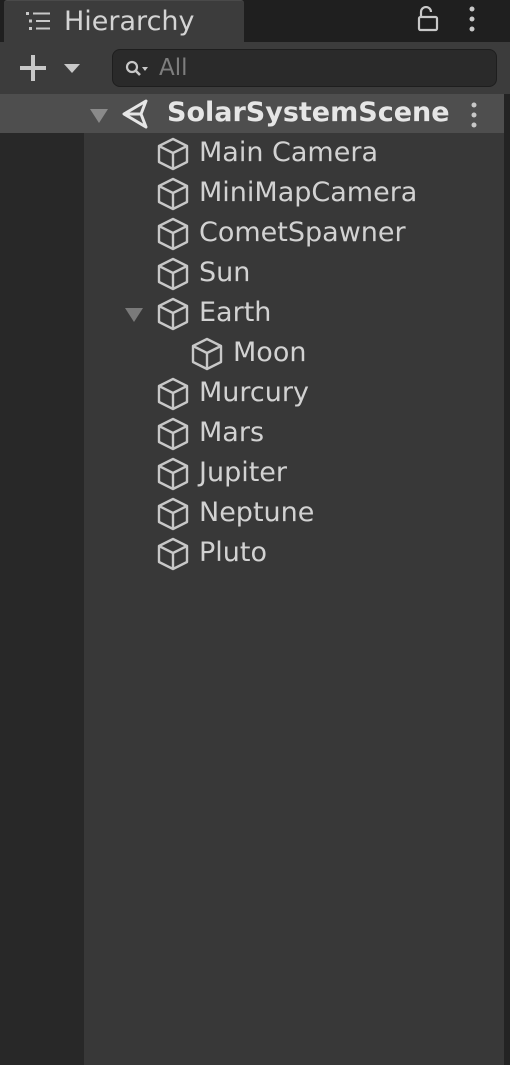 Image resolution: width=510 pixels, height=1065 pixels. I want to click on tab-hierarchy: Hierarchy, so click(124, 21).